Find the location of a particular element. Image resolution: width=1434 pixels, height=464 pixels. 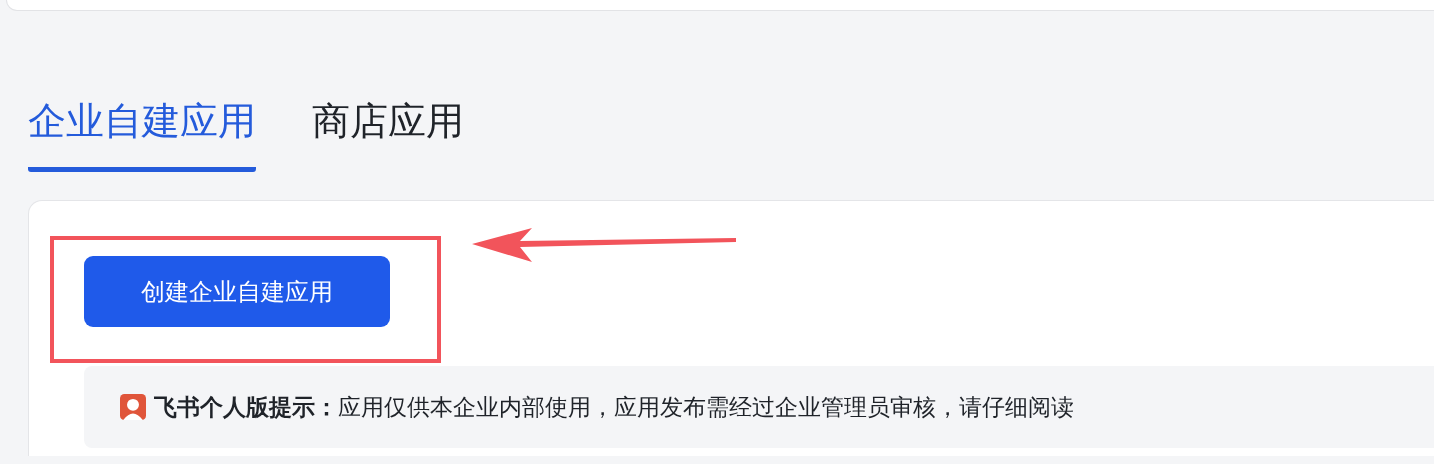

avatar-icon is located at coordinates (133, 407).